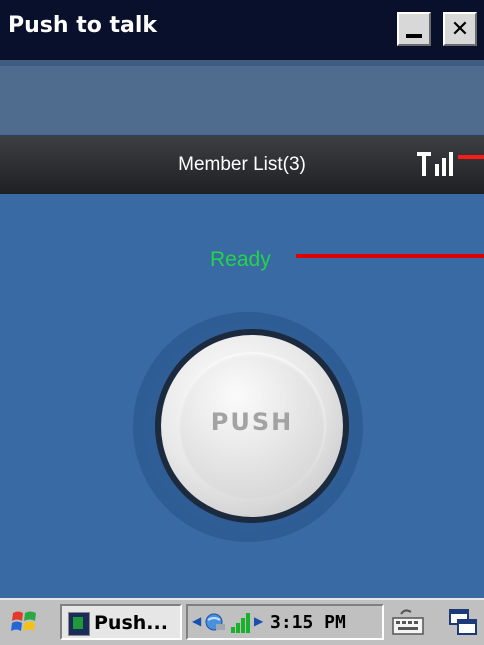 The image size is (484, 645). I want to click on taskbar: Push... ◀ ▶ 3:15 PM, so click(242, 621).